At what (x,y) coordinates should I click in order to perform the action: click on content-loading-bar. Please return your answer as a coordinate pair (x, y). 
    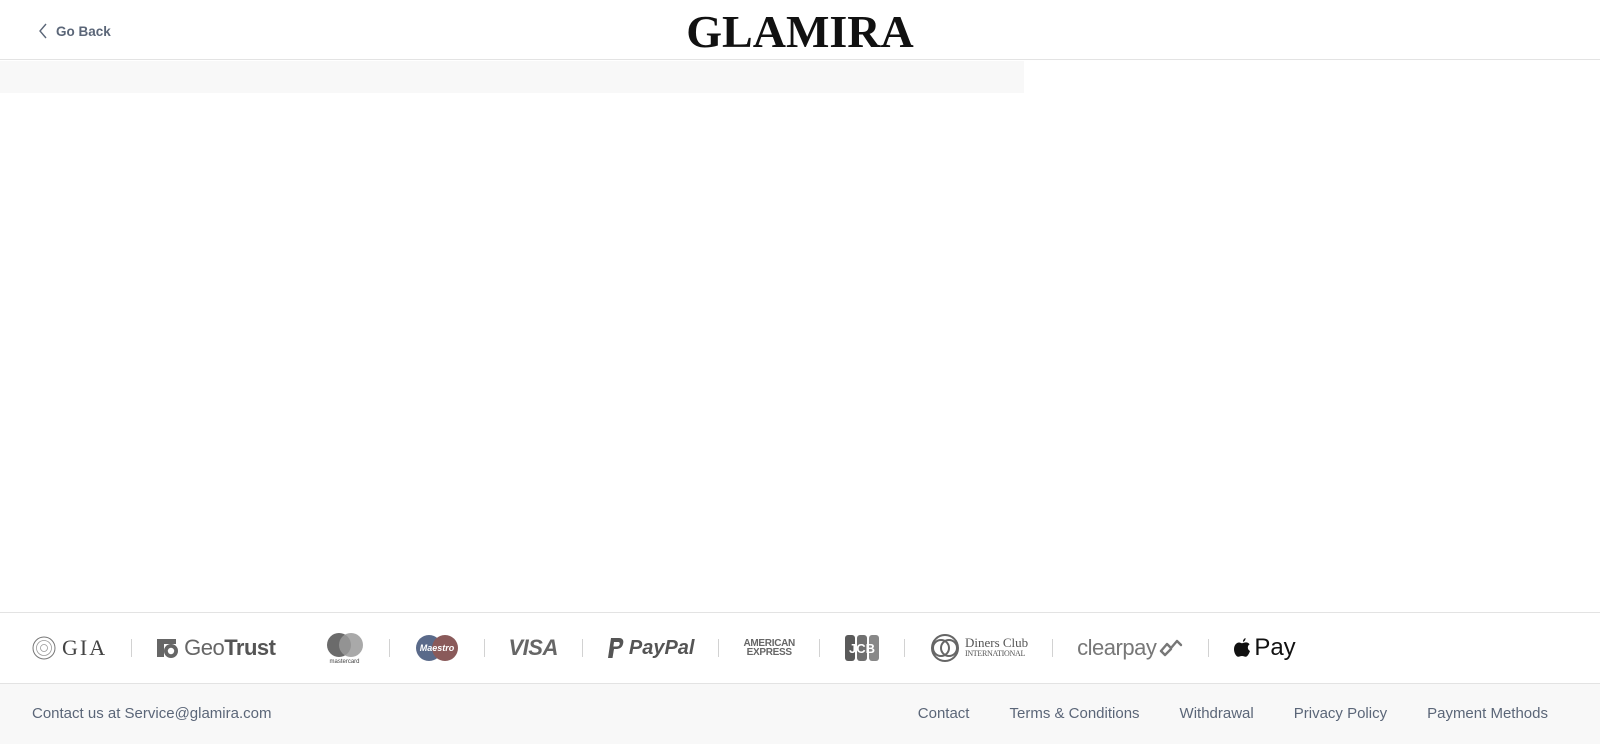
    Looking at the image, I should click on (512, 77).